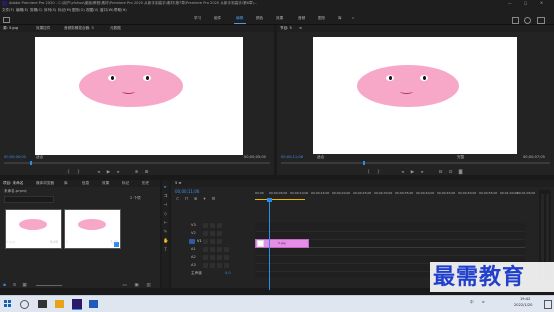  I want to click on menu-view: 视图(V), so click(92, 10).